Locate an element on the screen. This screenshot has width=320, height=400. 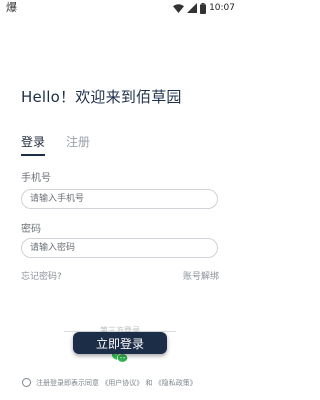
tab-register: 注册 is located at coordinates (78, 142).